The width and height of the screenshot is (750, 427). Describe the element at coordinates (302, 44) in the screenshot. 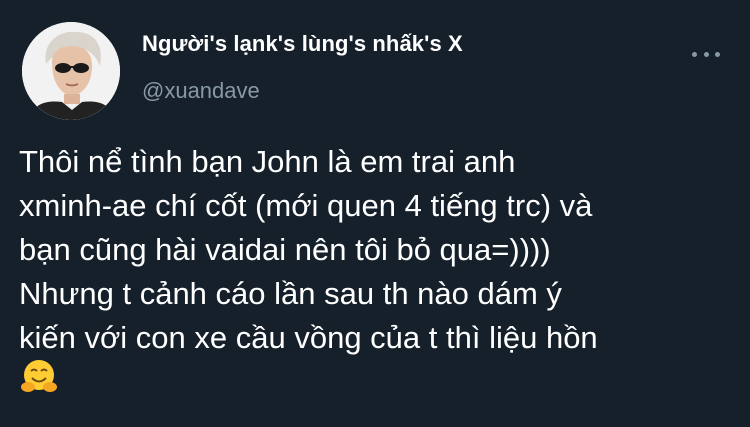

I see `display-name: Người's lạnk's lùng's nhấk's X` at that location.